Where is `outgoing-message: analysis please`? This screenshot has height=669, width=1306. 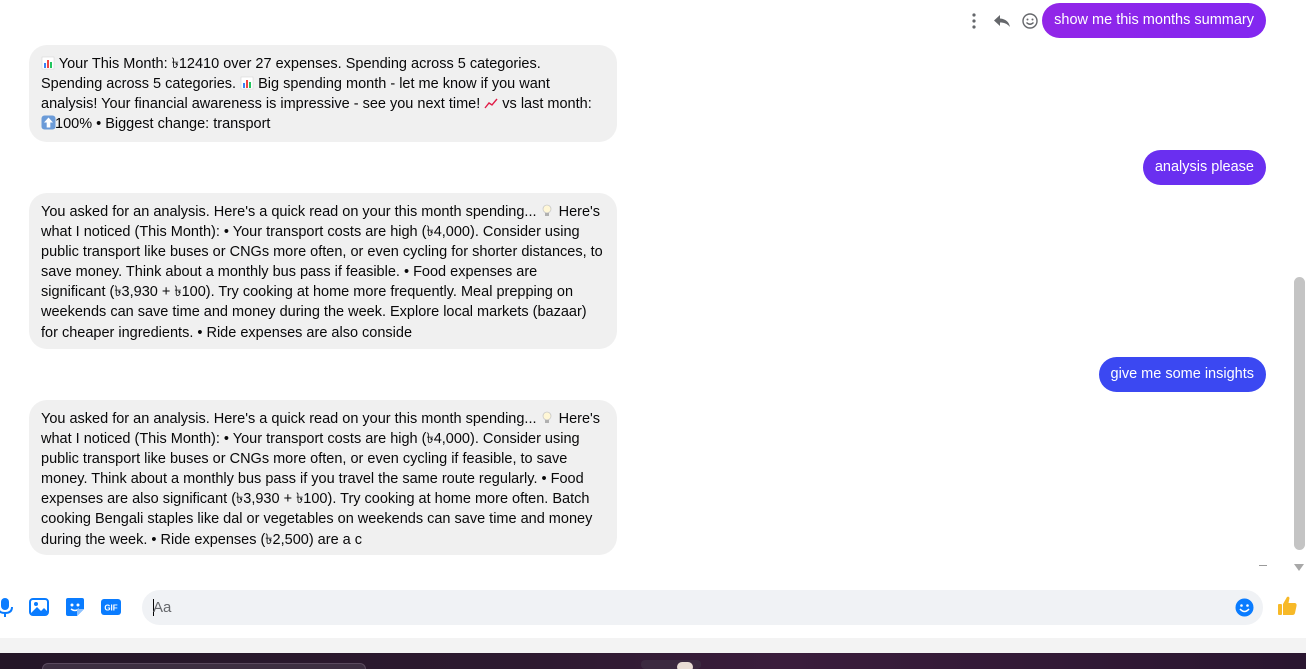 outgoing-message: analysis please is located at coordinates (1204, 167).